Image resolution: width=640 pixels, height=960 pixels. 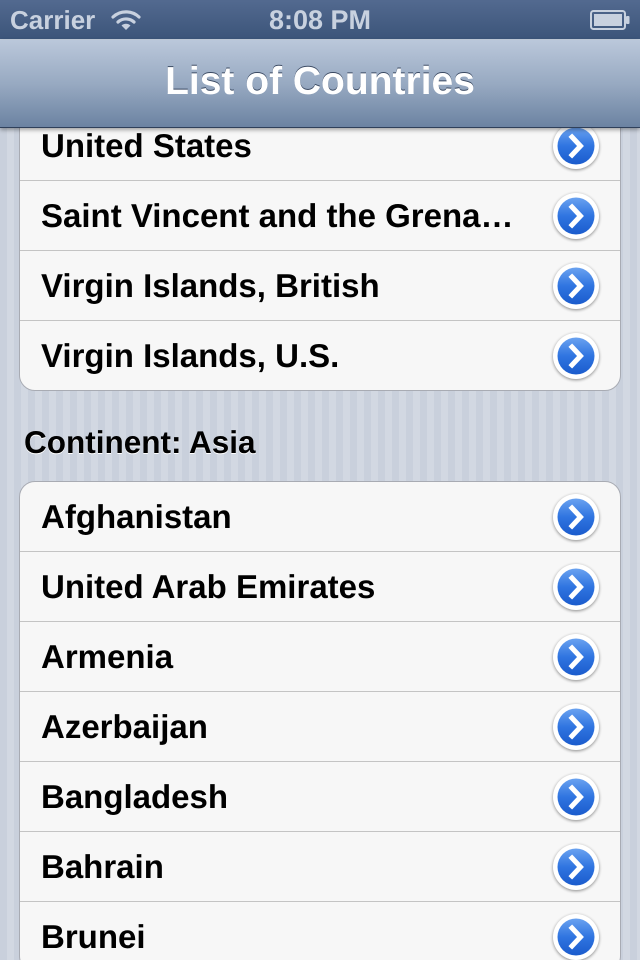 What do you see at coordinates (210, 286) in the screenshot?
I see `country-name: Virgin Islands, British` at bounding box center [210, 286].